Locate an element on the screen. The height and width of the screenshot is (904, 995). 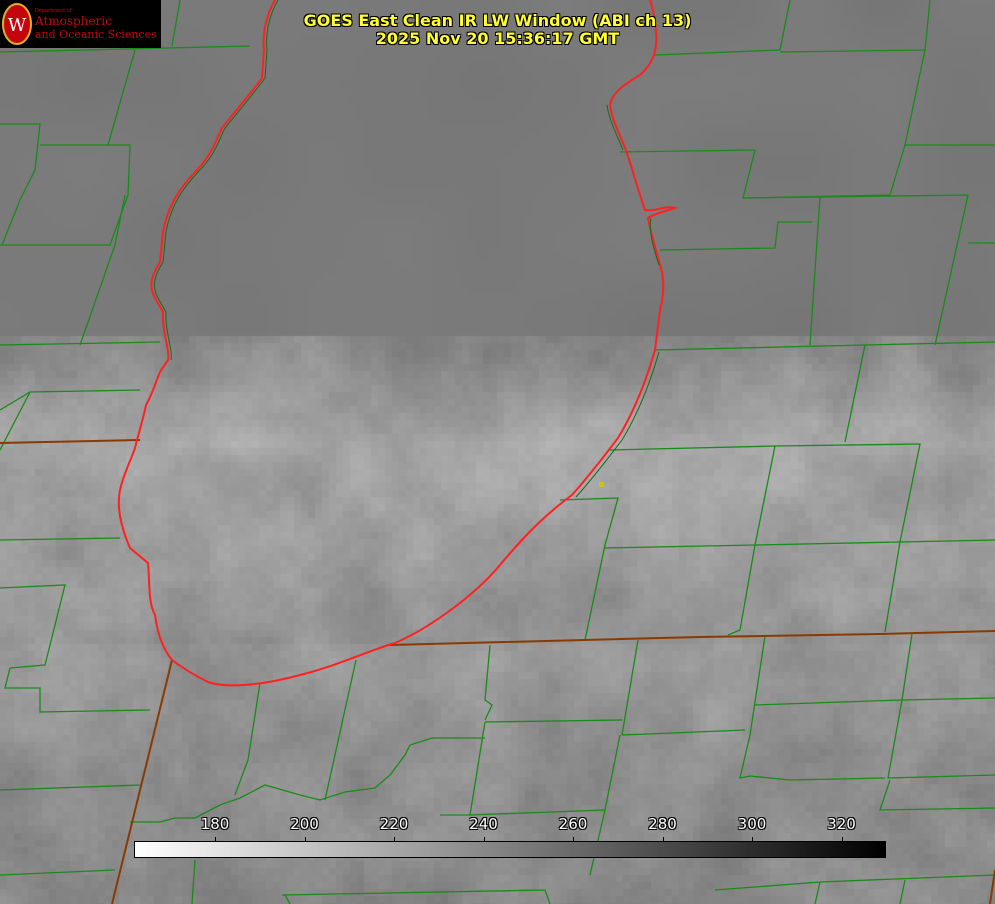
location-marker is located at coordinates (601, 484).